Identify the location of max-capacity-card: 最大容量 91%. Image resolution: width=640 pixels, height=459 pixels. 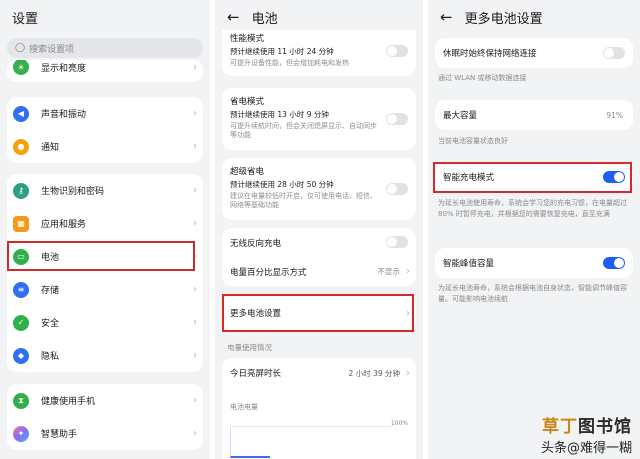
(534, 115).